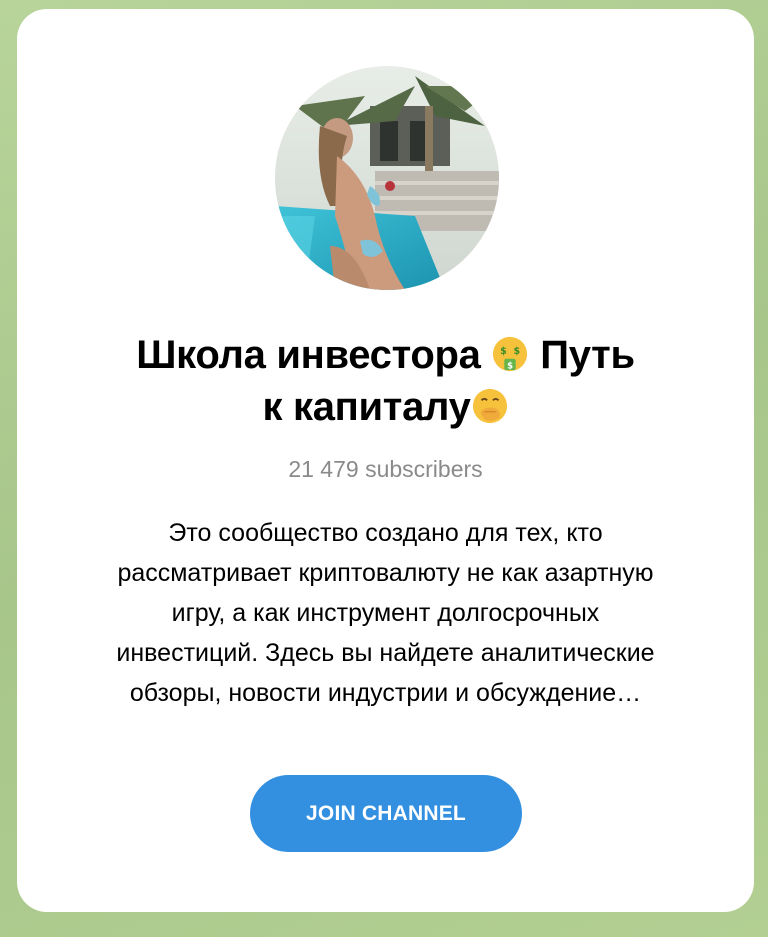  Describe the element at coordinates (489, 406) in the screenshot. I see `face-with-hand-over-mouth-icon` at that location.